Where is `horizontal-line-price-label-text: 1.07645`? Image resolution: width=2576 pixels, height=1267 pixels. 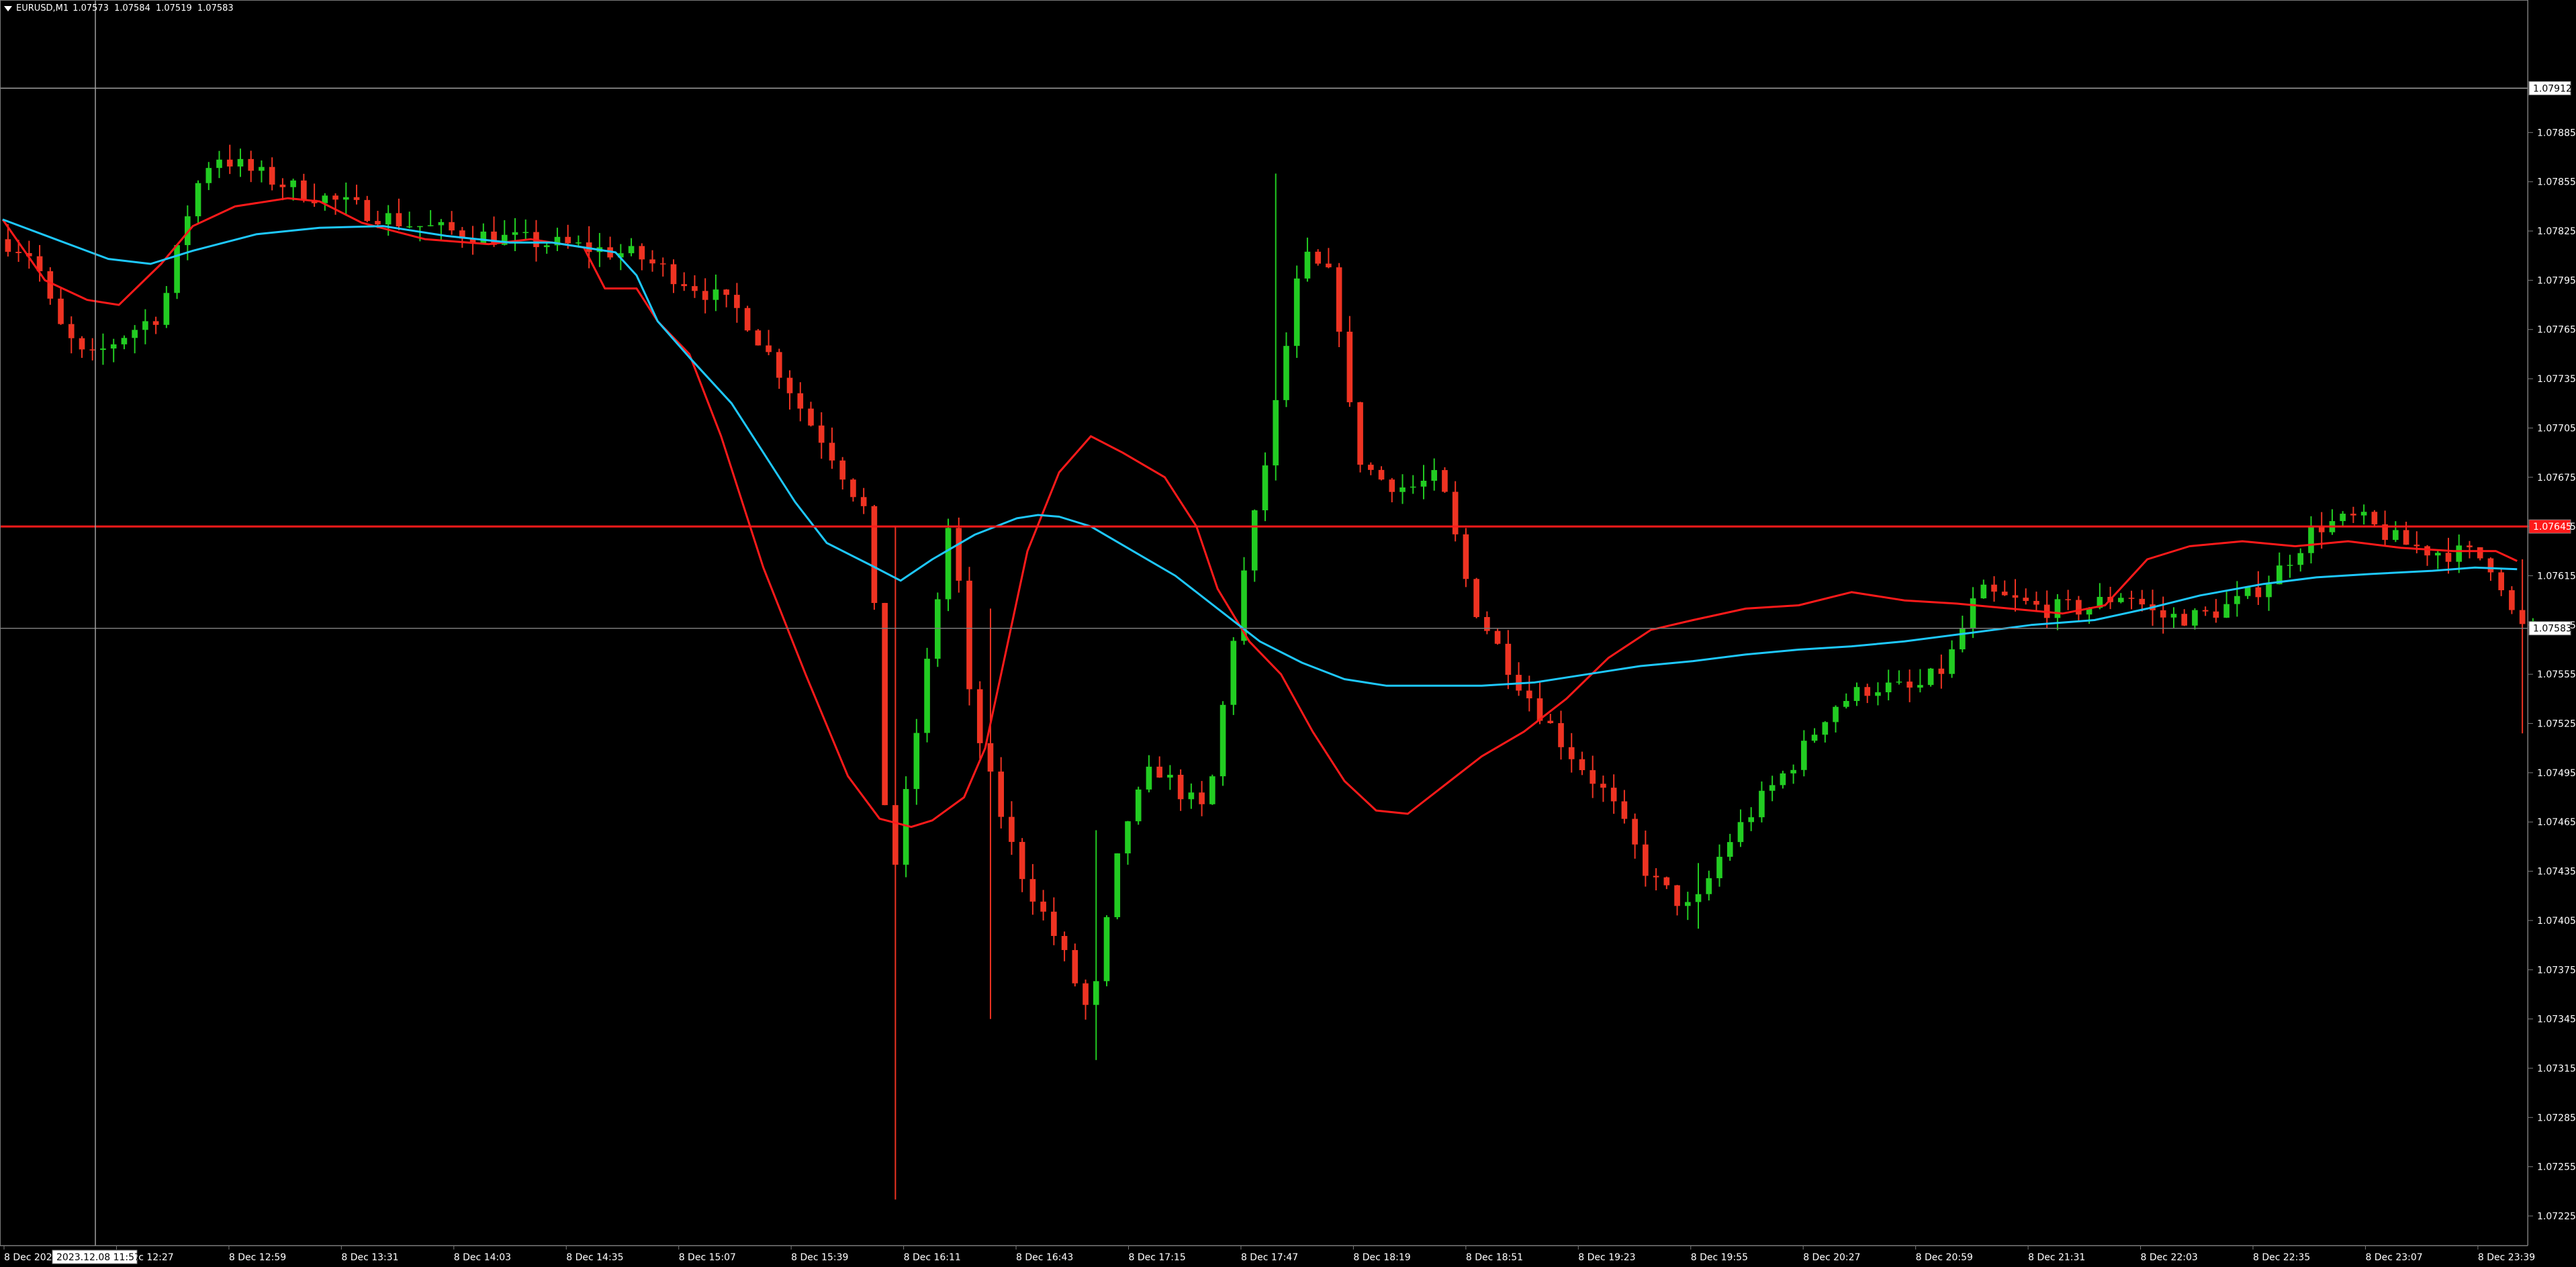
horizontal-line-price-label-text: 1.07645 is located at coordinates (2552, 527).